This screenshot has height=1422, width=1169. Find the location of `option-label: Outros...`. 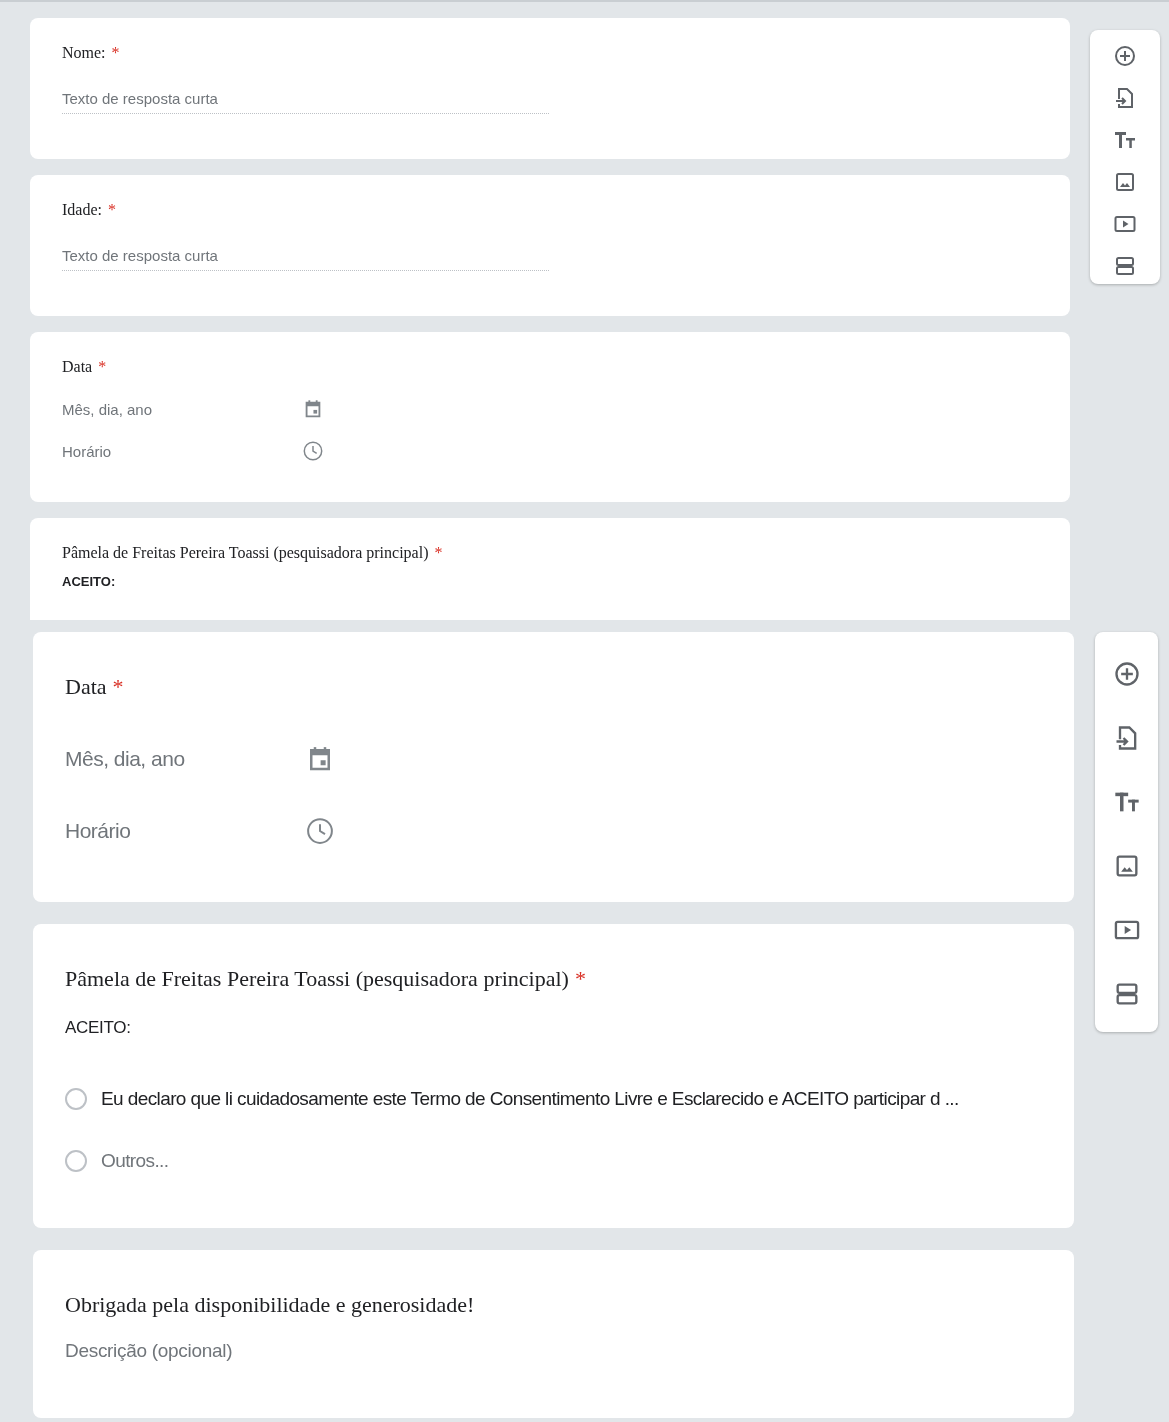

option-label: Outros... is located at coordinates (135, 1161).